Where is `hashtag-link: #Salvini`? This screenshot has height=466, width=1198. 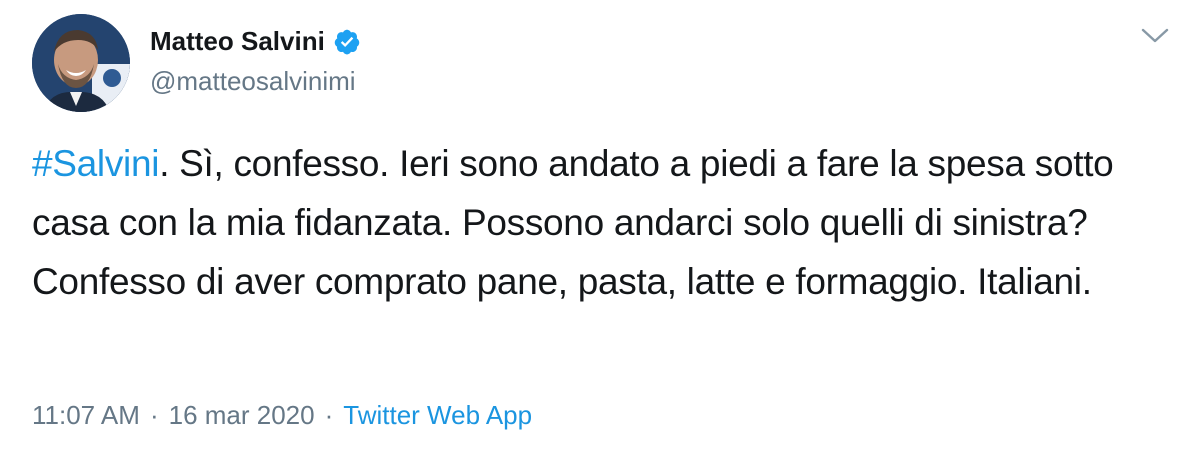
hashtag-link: #Salvini is located at coordinates (95, 163).